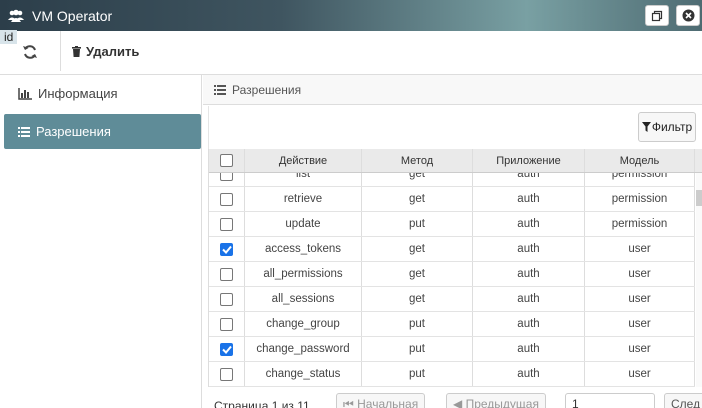 The width and height of the screenshot is (702, 408). I want to click on table-row: all_sessions get auth user, so click(452, 299).